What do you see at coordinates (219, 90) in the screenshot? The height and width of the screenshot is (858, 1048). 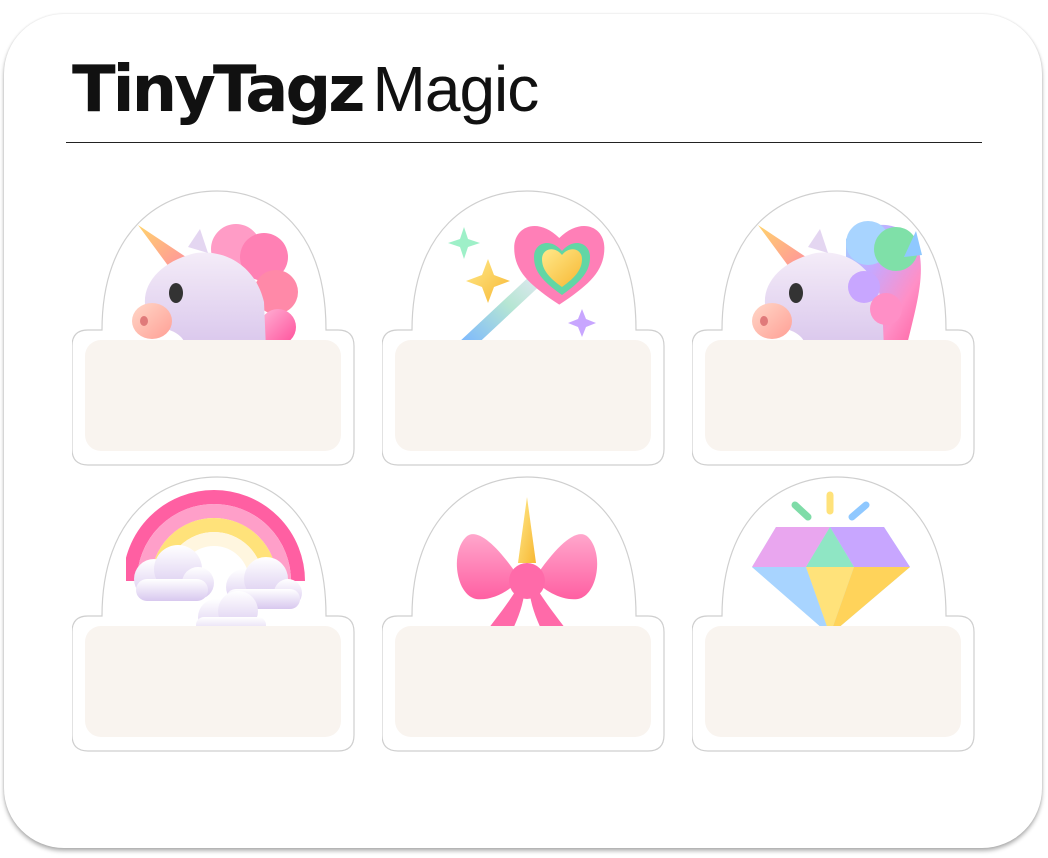 I see `brand-name: TinyTagz` at bounding box center [219, 90].